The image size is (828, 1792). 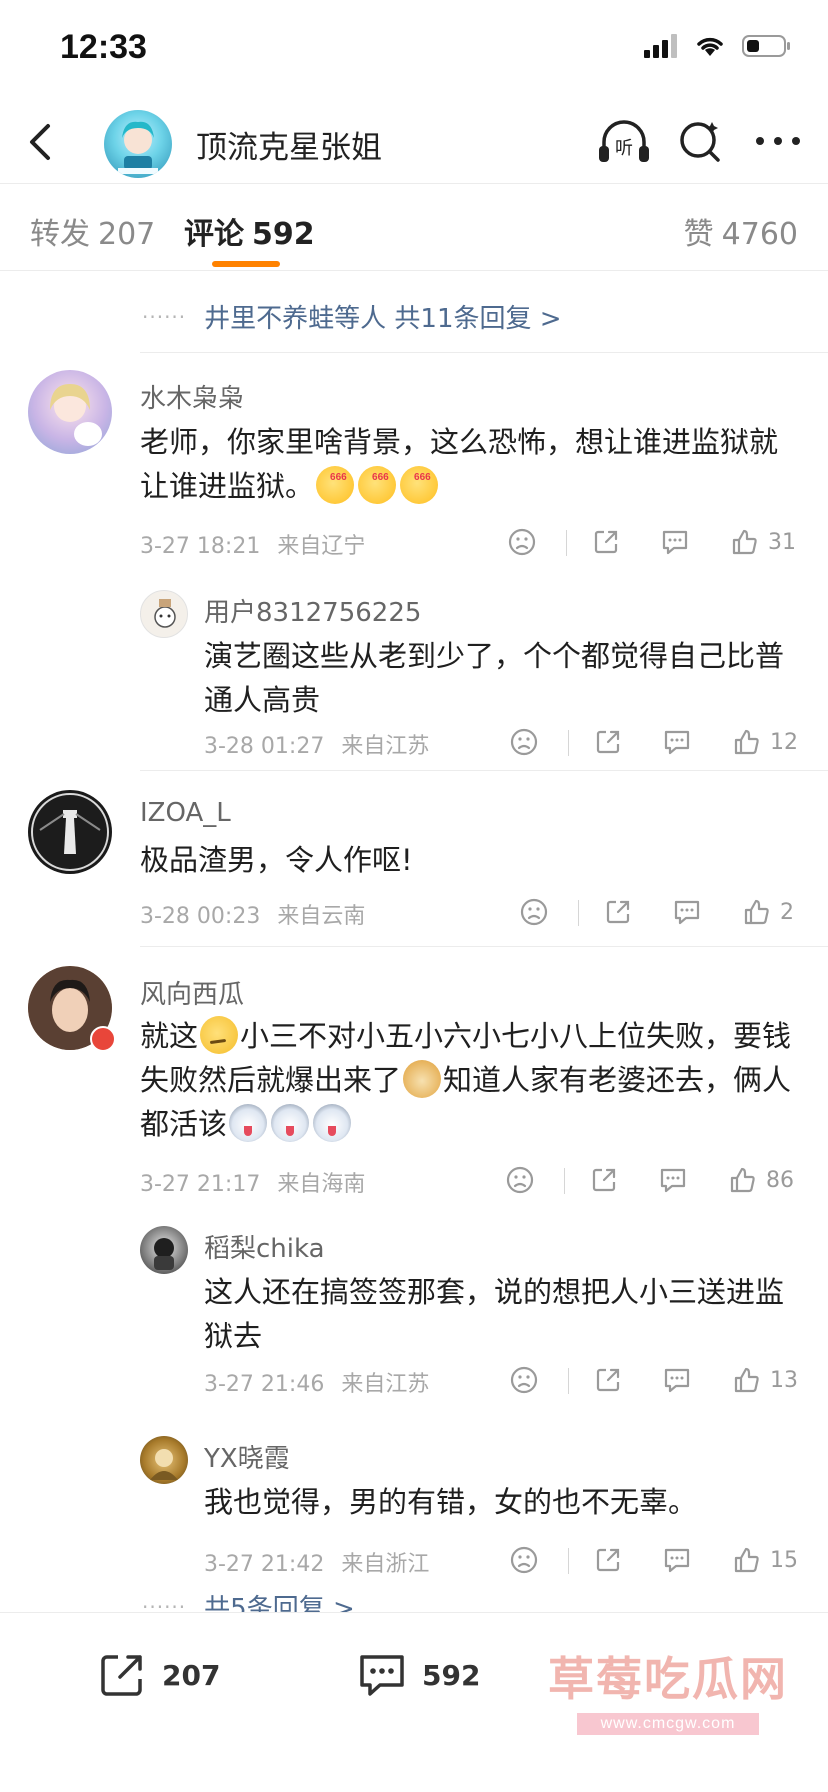 I want to click on more-replies-link: ······ 井里不养蛙等人 共11条回复 >, so click(x=352, y=316).